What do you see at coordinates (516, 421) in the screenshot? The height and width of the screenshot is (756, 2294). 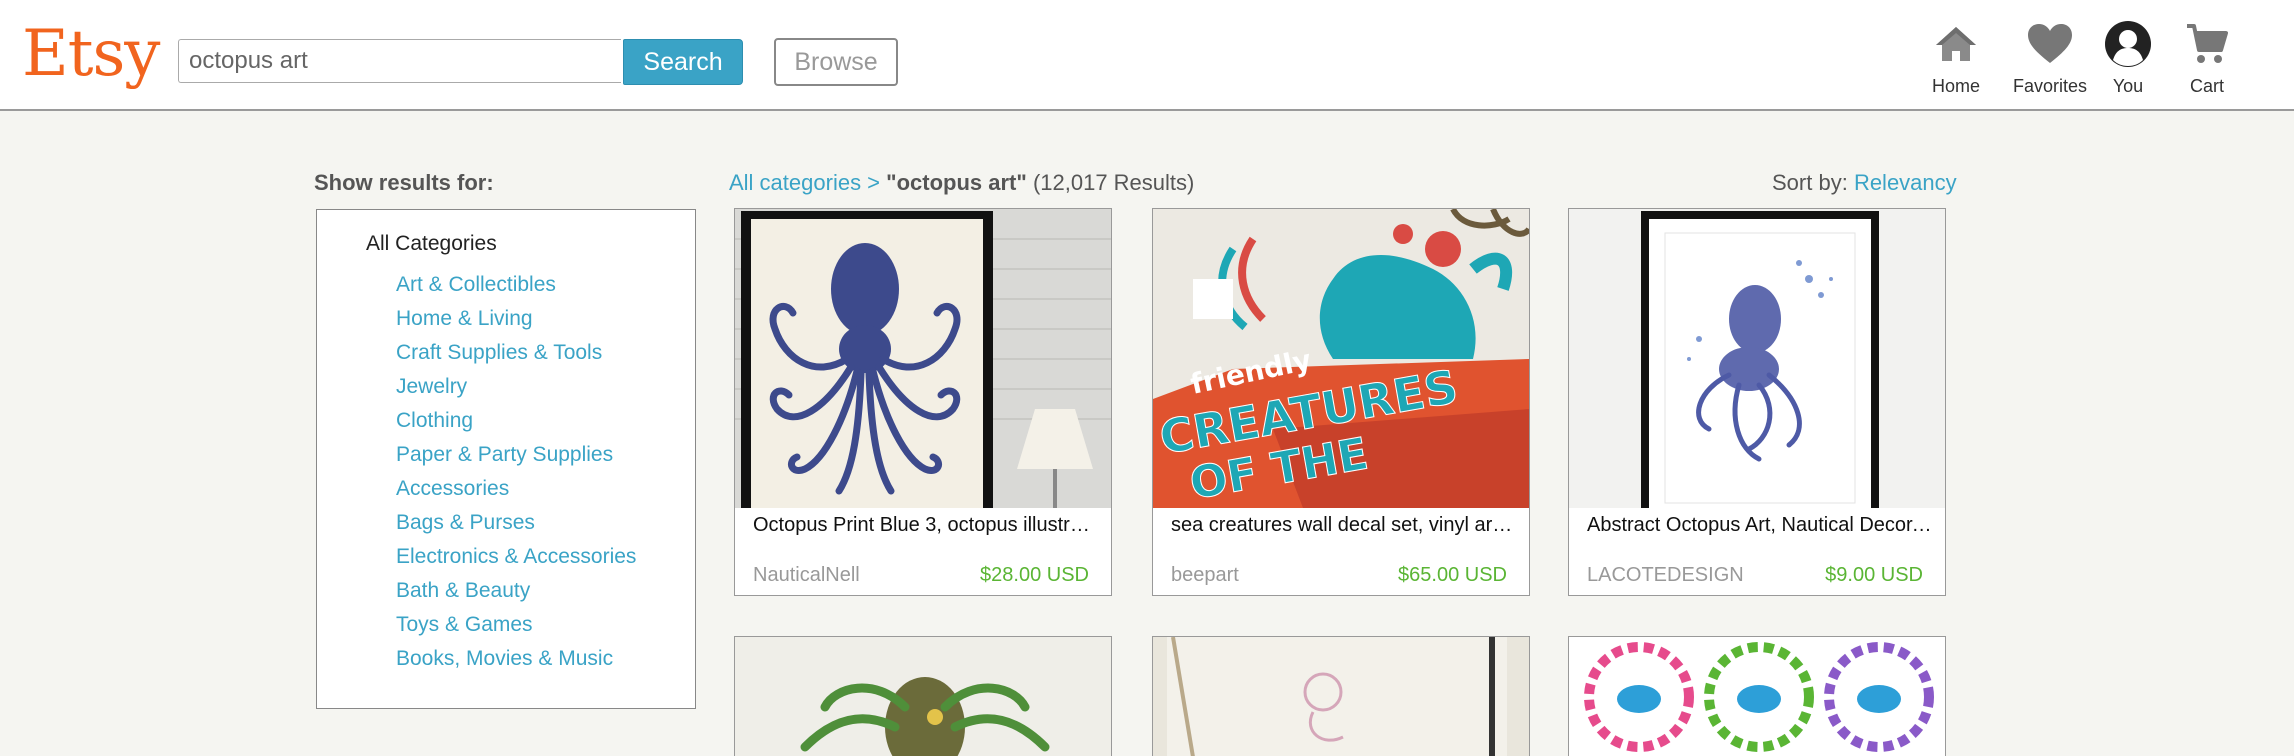 I see `category-link: Clothing` at bounding box center [516, 421].